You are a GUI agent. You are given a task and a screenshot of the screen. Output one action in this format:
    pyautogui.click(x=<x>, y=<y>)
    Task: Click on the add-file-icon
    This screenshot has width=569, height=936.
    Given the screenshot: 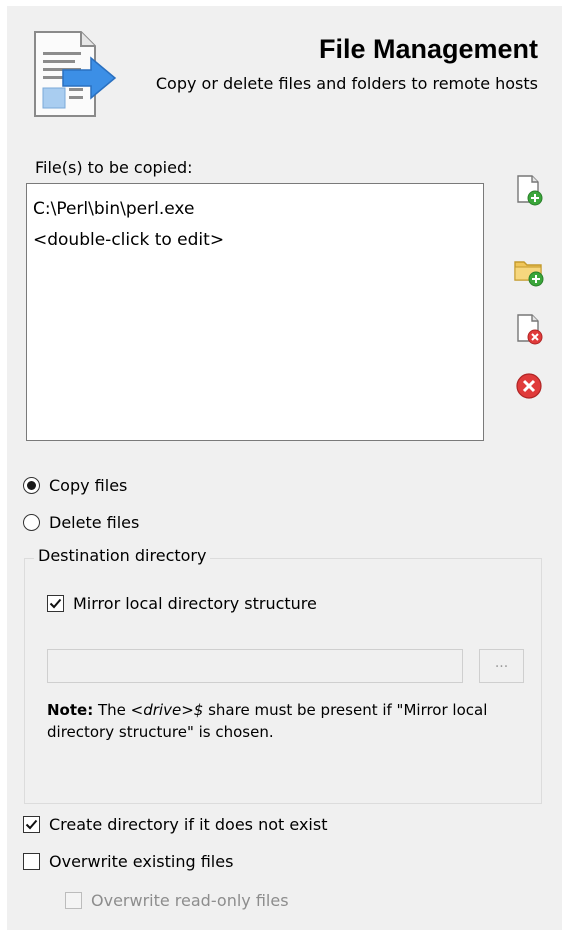 What is the action you would take?
    pyautogui.click(x=529, y=193)
    